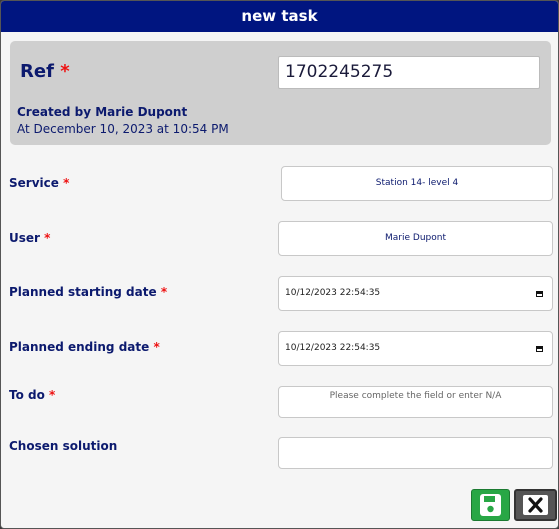  Describe the element at coordinates (333, 293) in the screenshot. I see `planned-start-value: 10/12/2023 22:54:35` at that location.